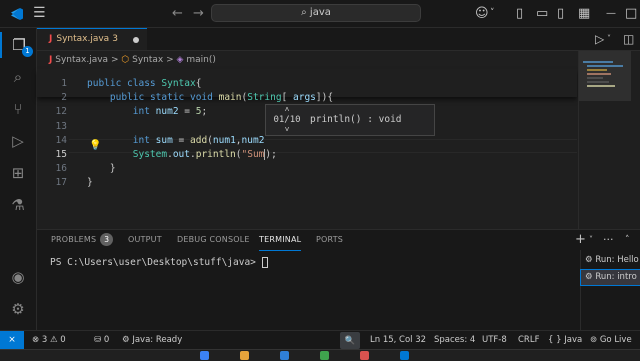  I want to click on code-token: void, so click(204, 97).